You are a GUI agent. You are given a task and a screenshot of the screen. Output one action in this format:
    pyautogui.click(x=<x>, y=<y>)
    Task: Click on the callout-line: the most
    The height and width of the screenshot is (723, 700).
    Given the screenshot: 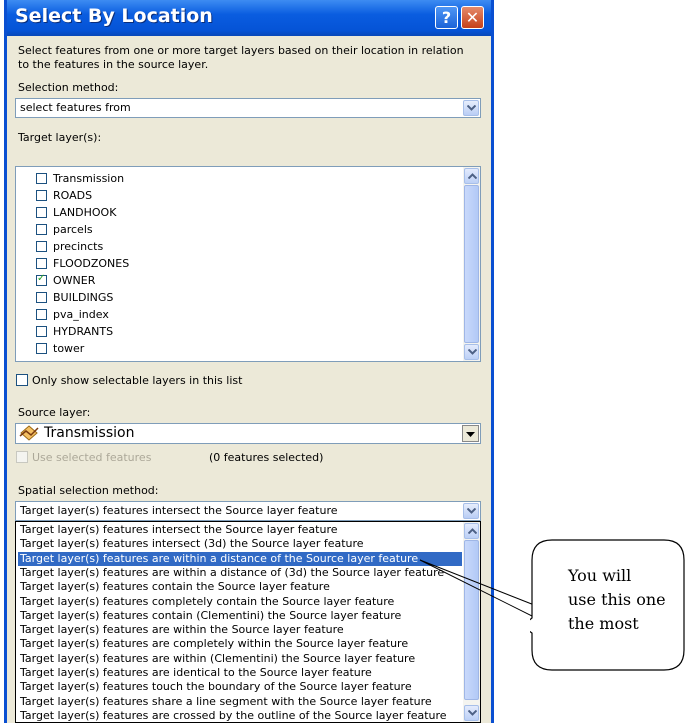 What is the action you would take?
    pyautogui.click(x=603, y=623)
    